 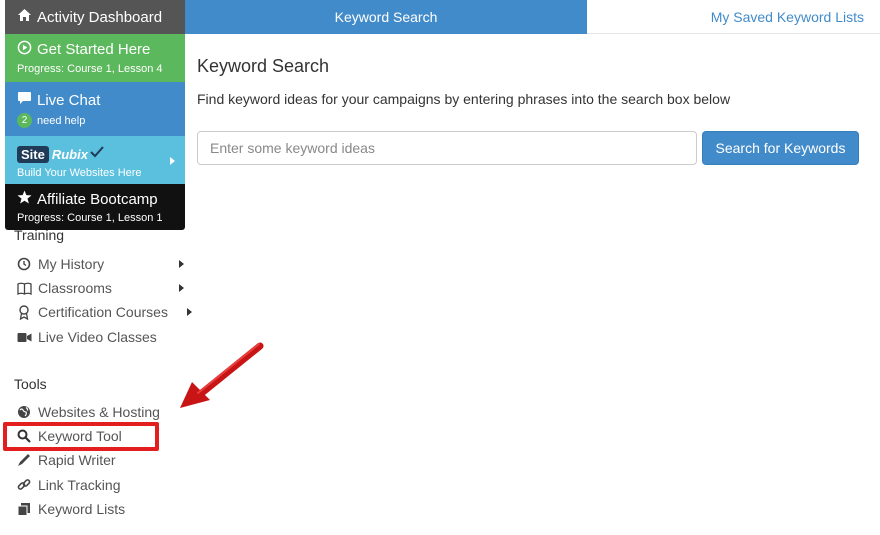 I want to click on globe-icon, so click(x=24, y=412).